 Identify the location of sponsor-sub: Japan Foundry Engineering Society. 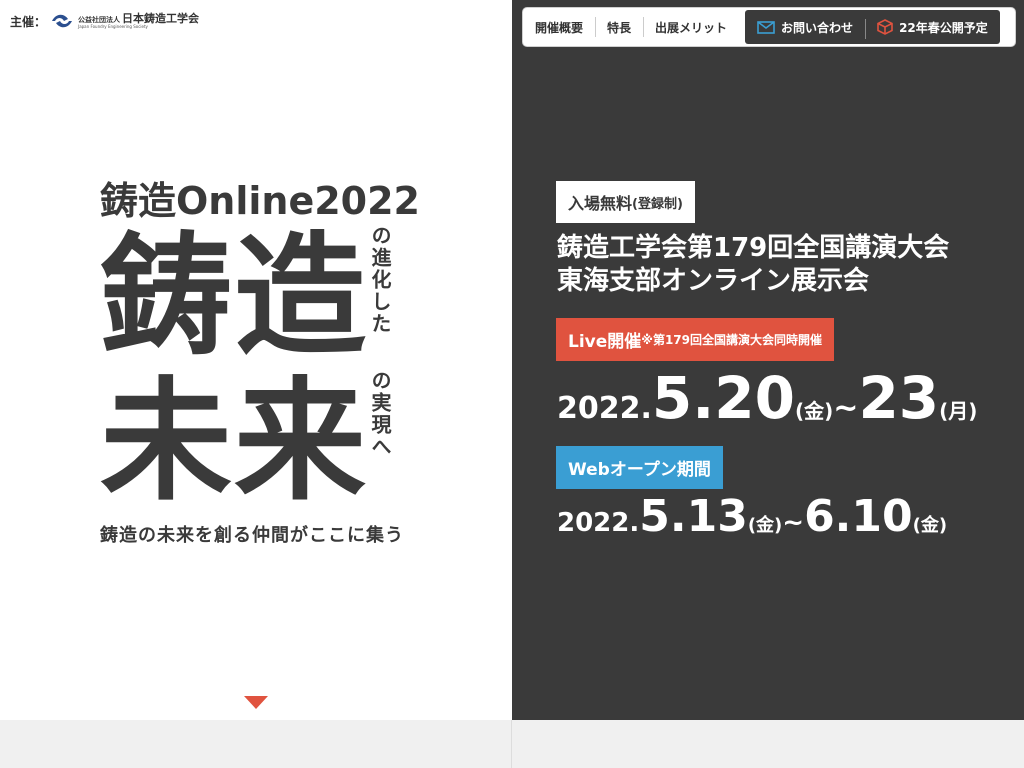
(113, 26).